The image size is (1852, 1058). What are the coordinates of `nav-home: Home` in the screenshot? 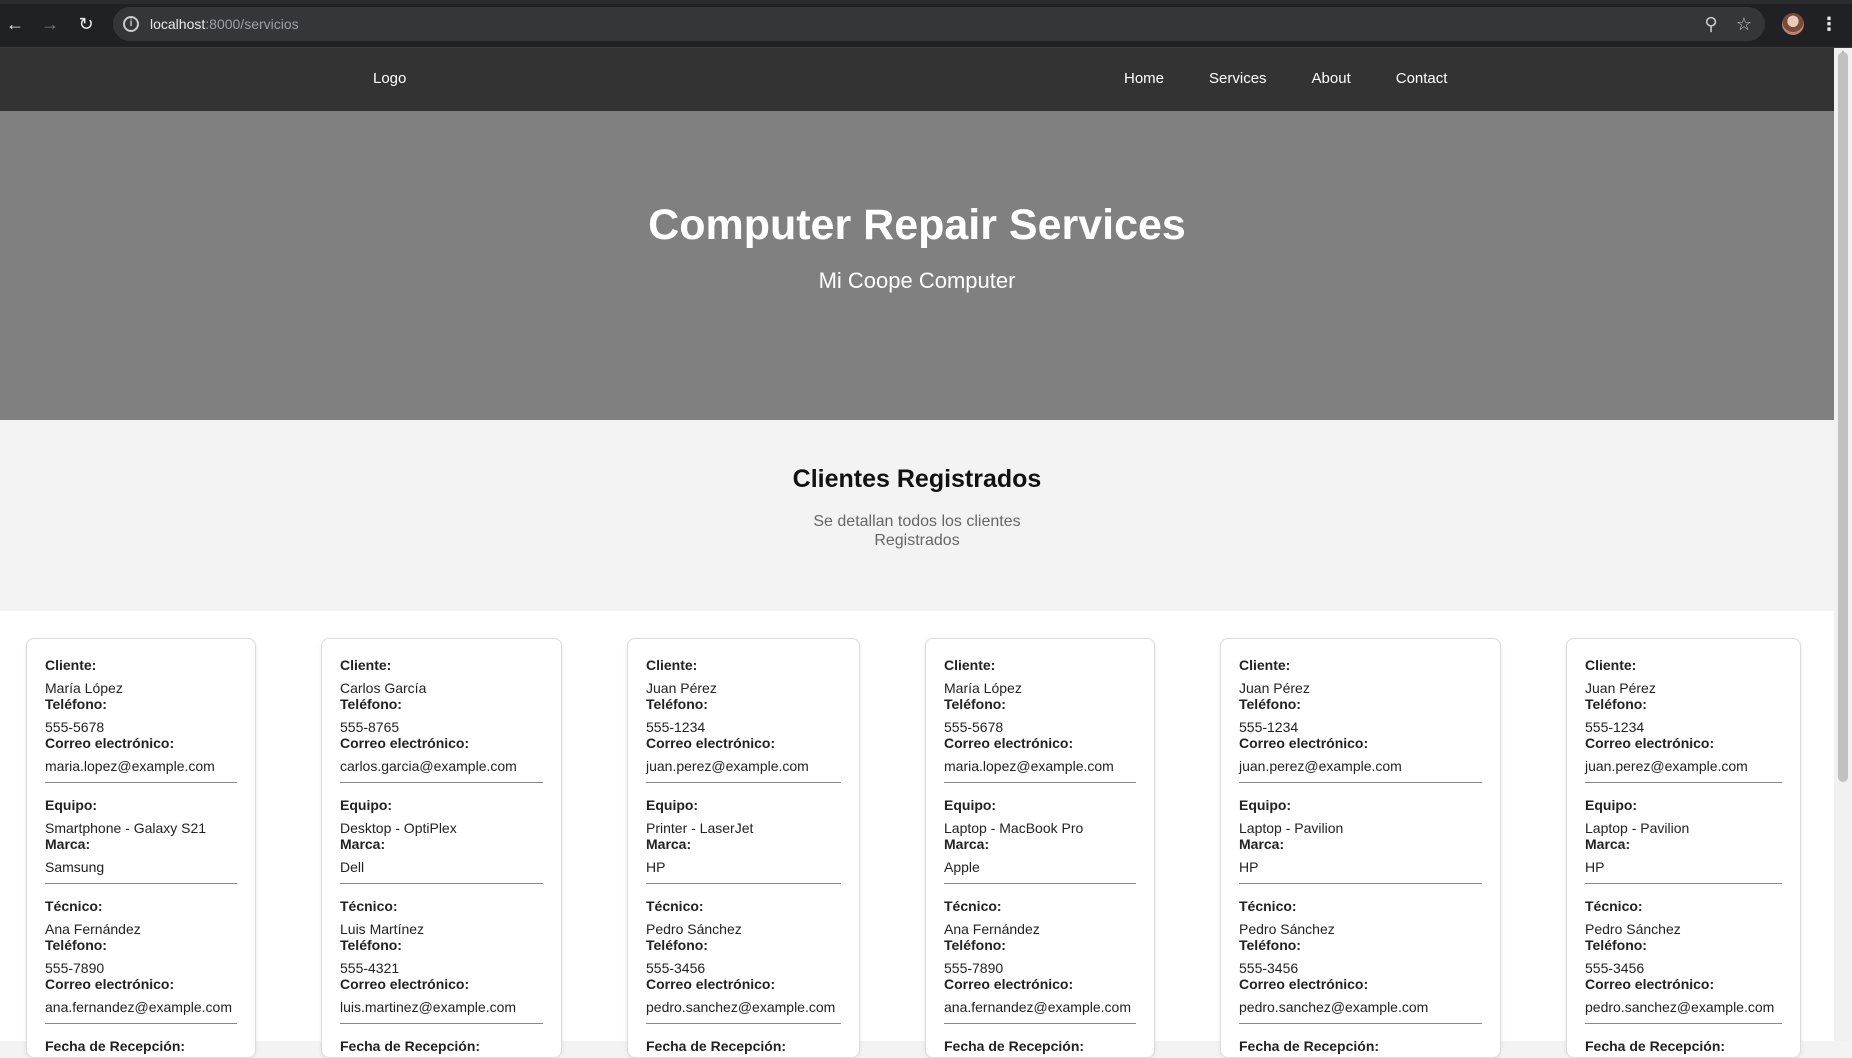 It's located at (1144, 78).